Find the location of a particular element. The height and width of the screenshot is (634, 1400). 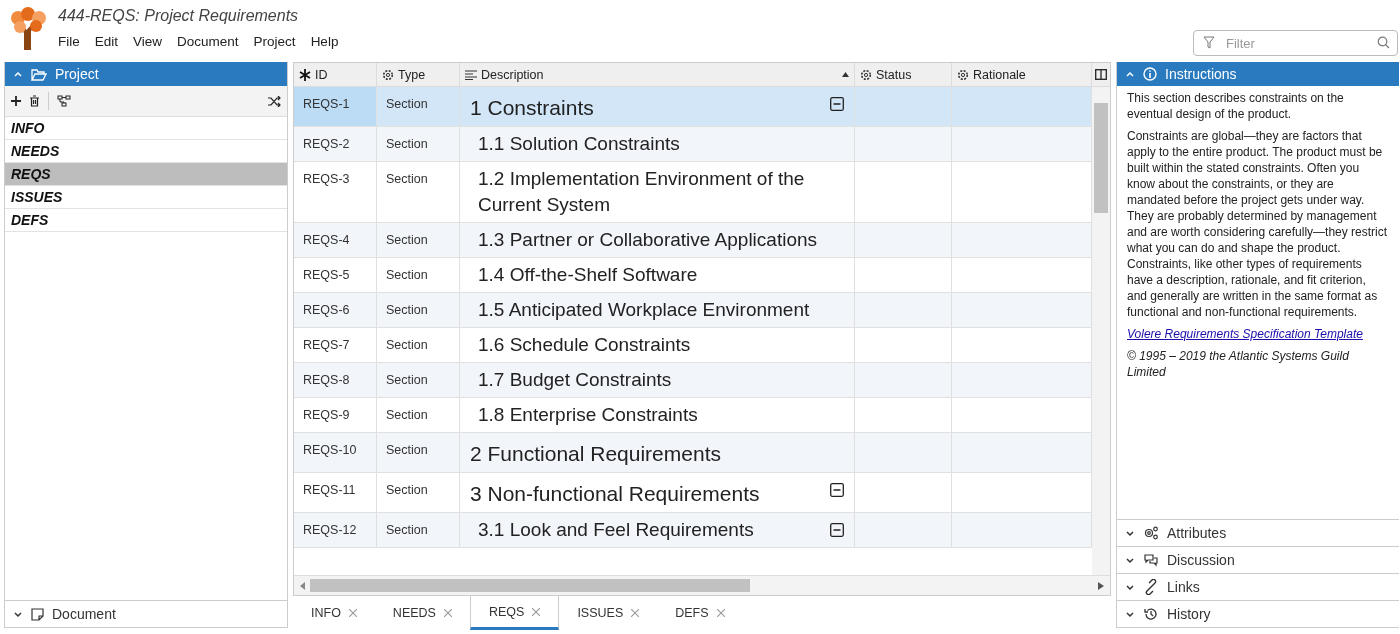

asterisk-icon is located at coordinates (305, 74).